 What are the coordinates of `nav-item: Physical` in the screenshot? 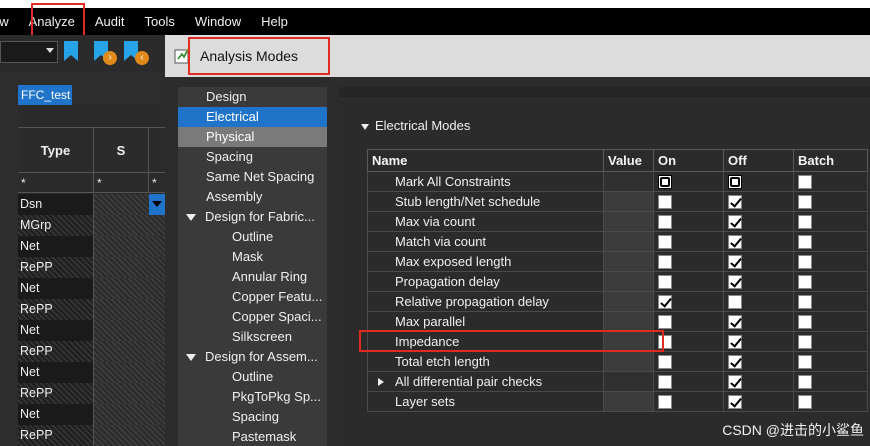 It's located at (252, 137).